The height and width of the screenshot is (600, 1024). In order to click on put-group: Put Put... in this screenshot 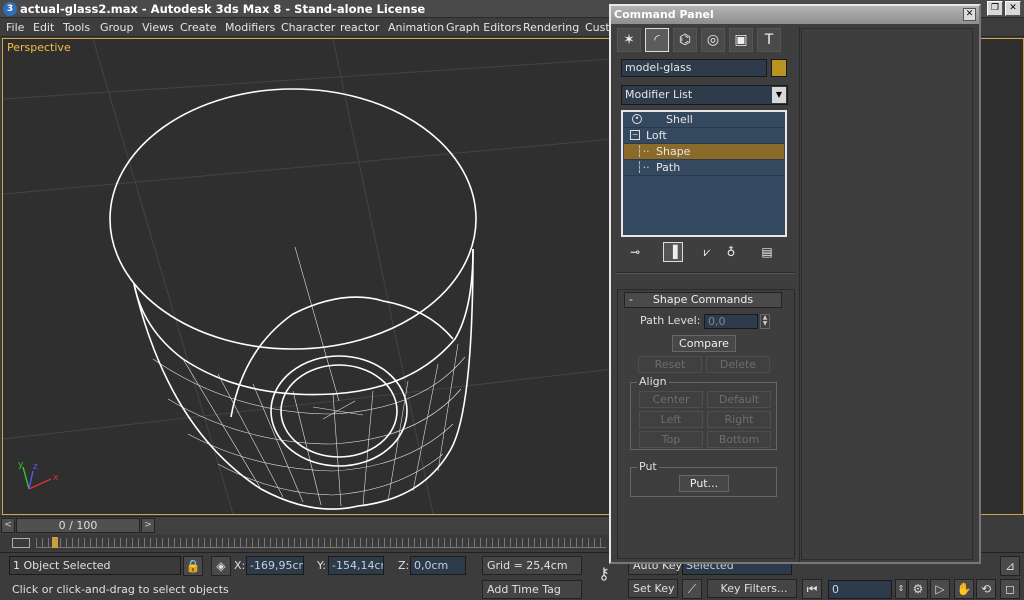, I will do `click(703, 478)`.